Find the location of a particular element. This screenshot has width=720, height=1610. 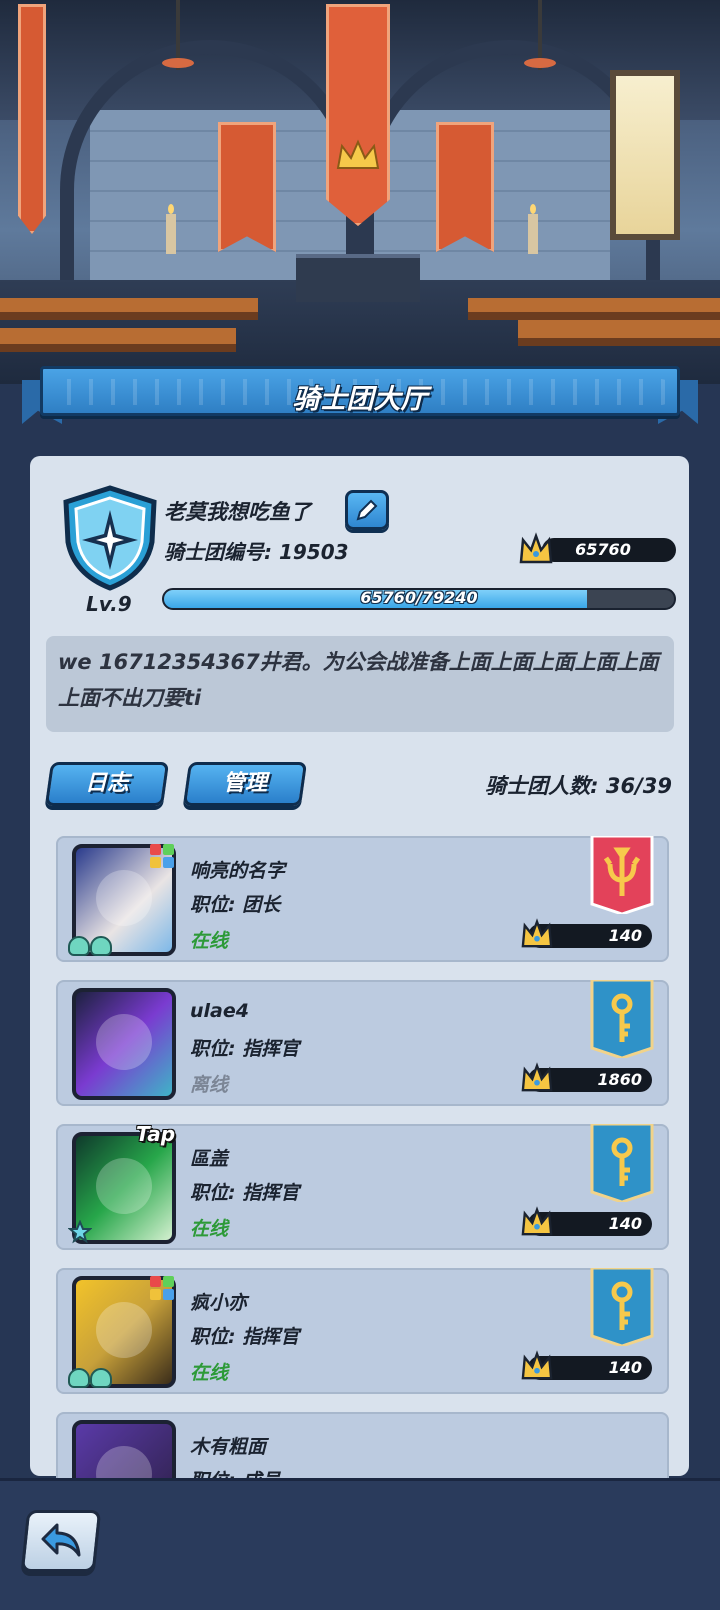

title-ribbon: 骑士团大厅 is located at coordinates (360, 395).